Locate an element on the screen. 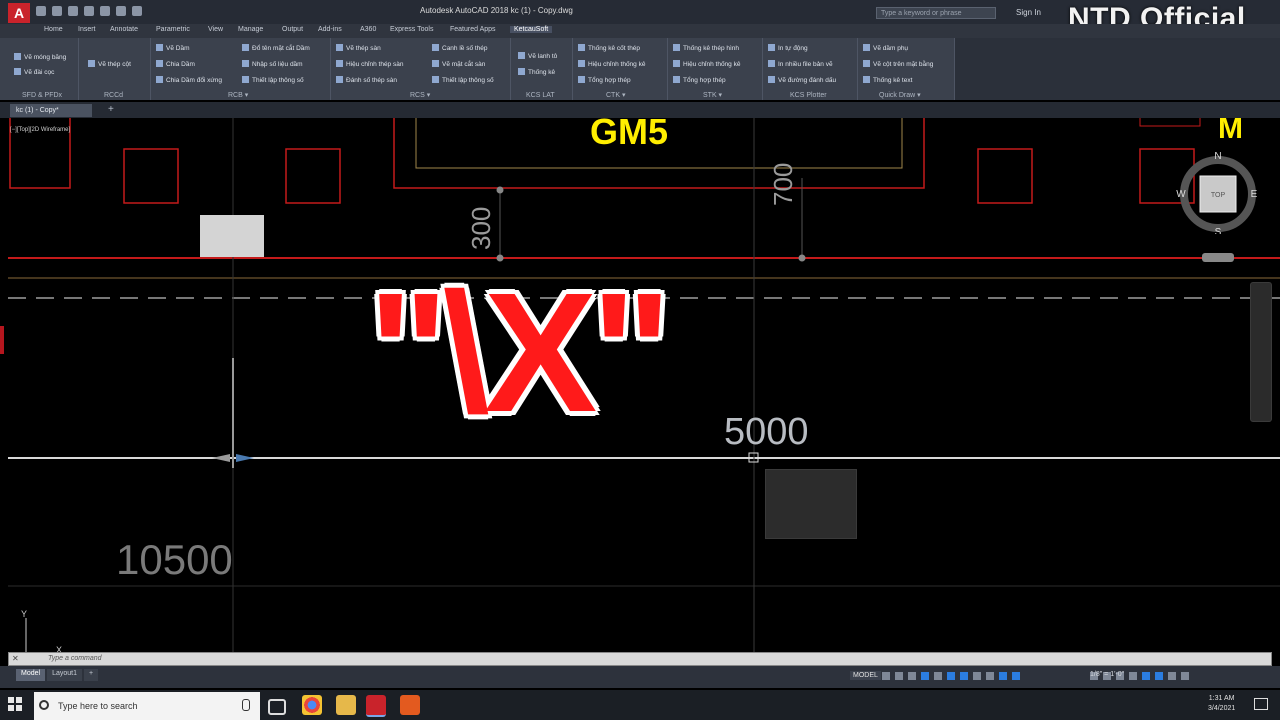 Image resolution: width=1280 pixels, height=720 pixels. quick-properties-icon is located at coordinates (1133, 676).